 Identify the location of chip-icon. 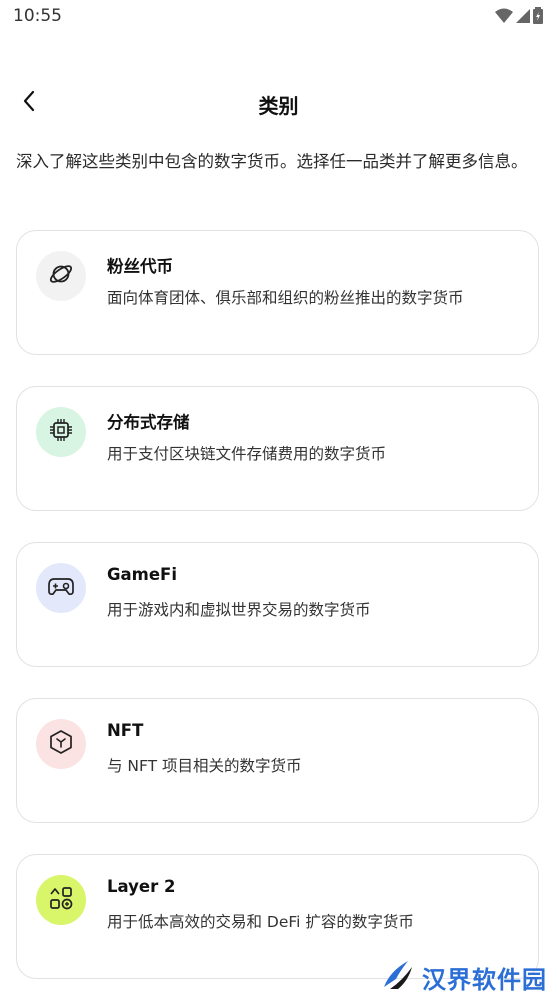
(61, 432).